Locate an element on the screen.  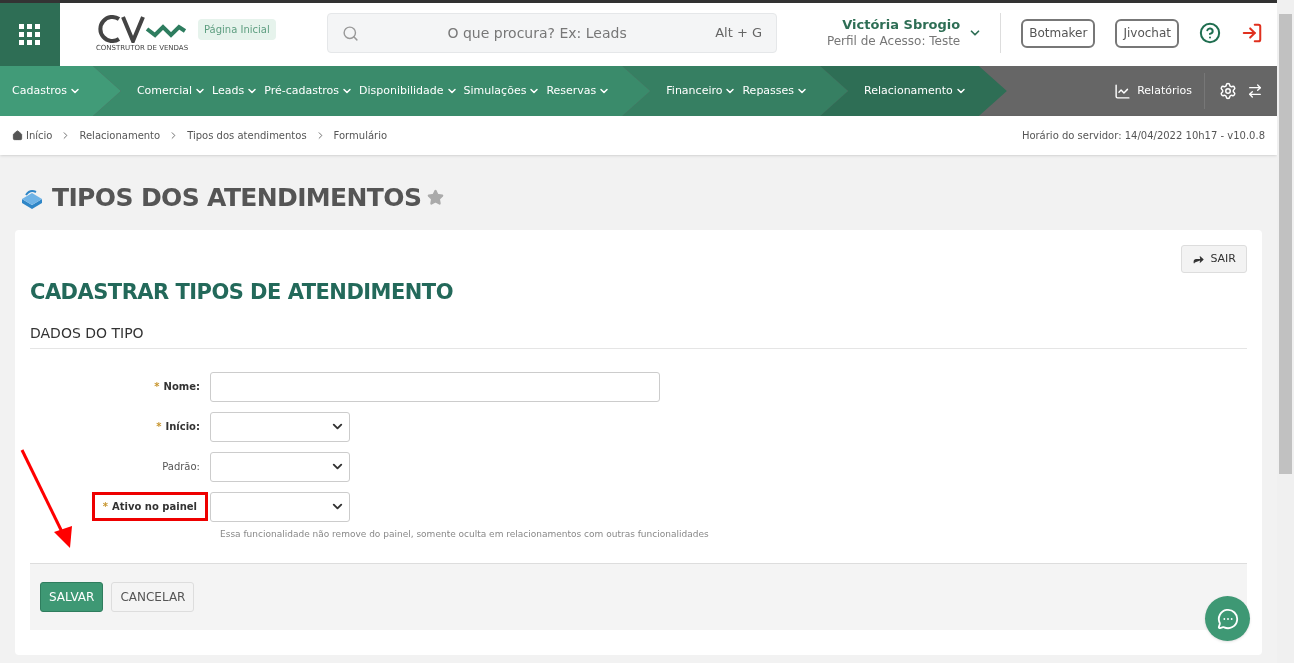
nav-menu-item: Disponibilidade is located at coordinates (408, 91).